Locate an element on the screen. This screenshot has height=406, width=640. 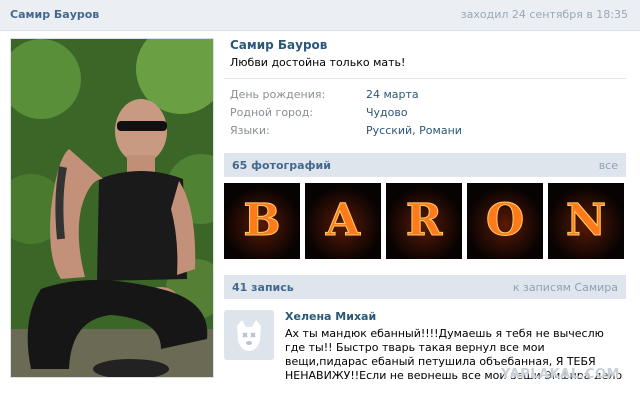
info-label: Языки: is located at coordinates (250, 130).